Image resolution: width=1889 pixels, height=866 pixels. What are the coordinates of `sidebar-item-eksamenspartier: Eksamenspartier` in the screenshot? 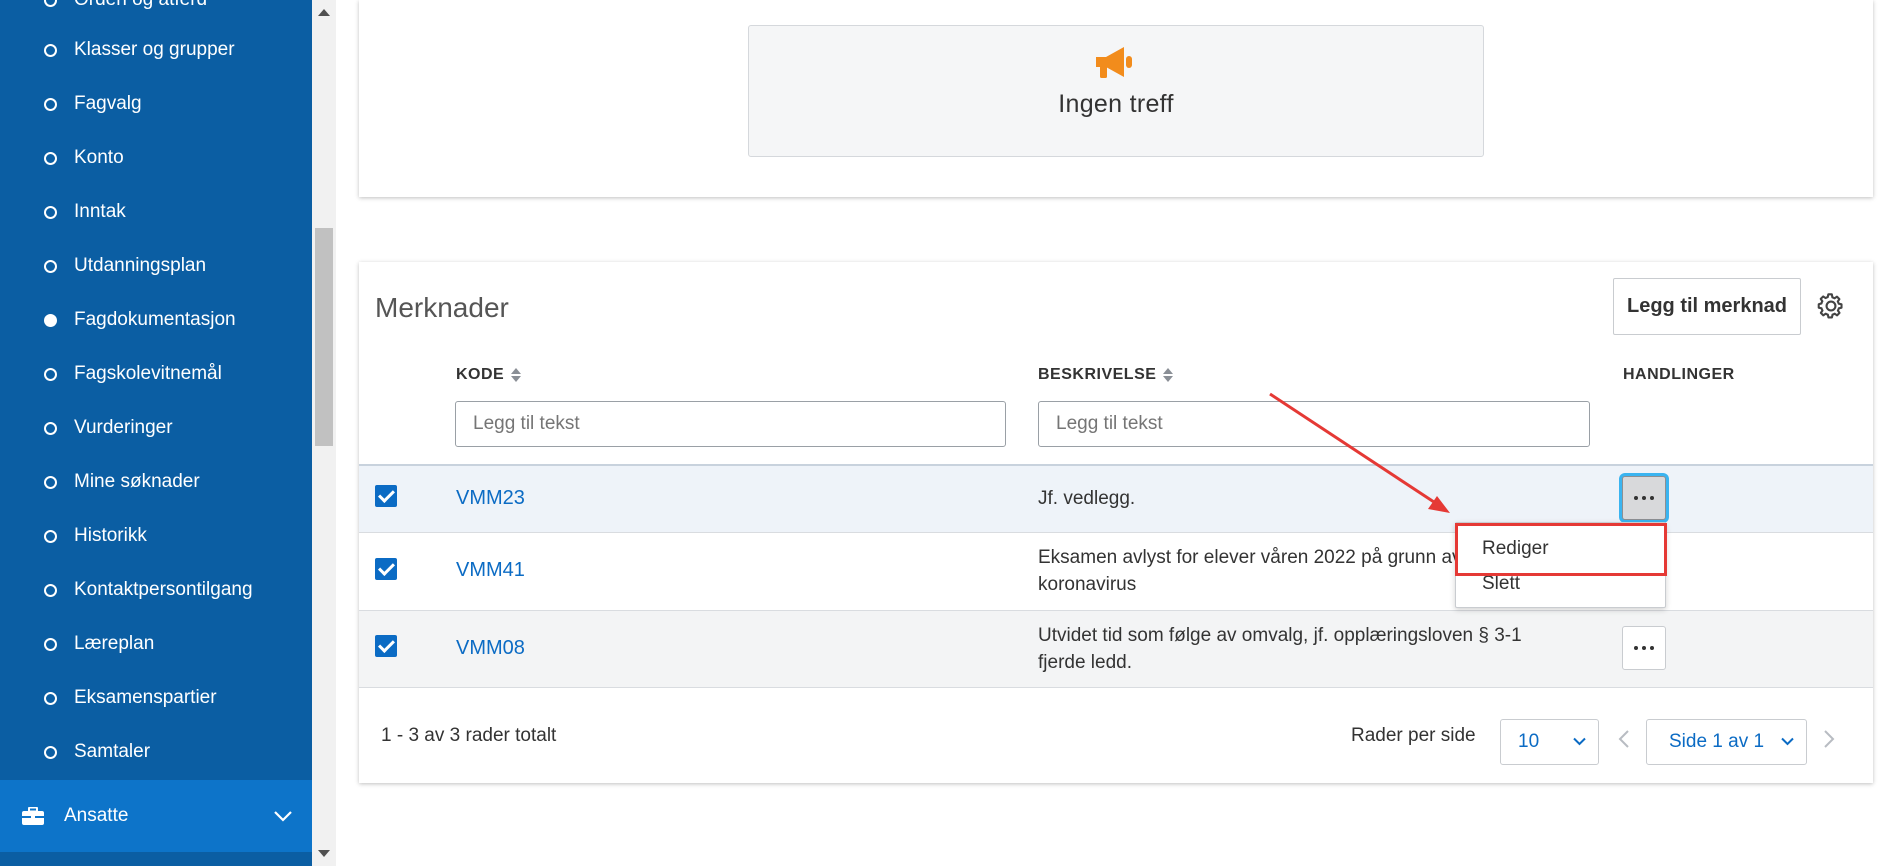 It's located at (156, 698).